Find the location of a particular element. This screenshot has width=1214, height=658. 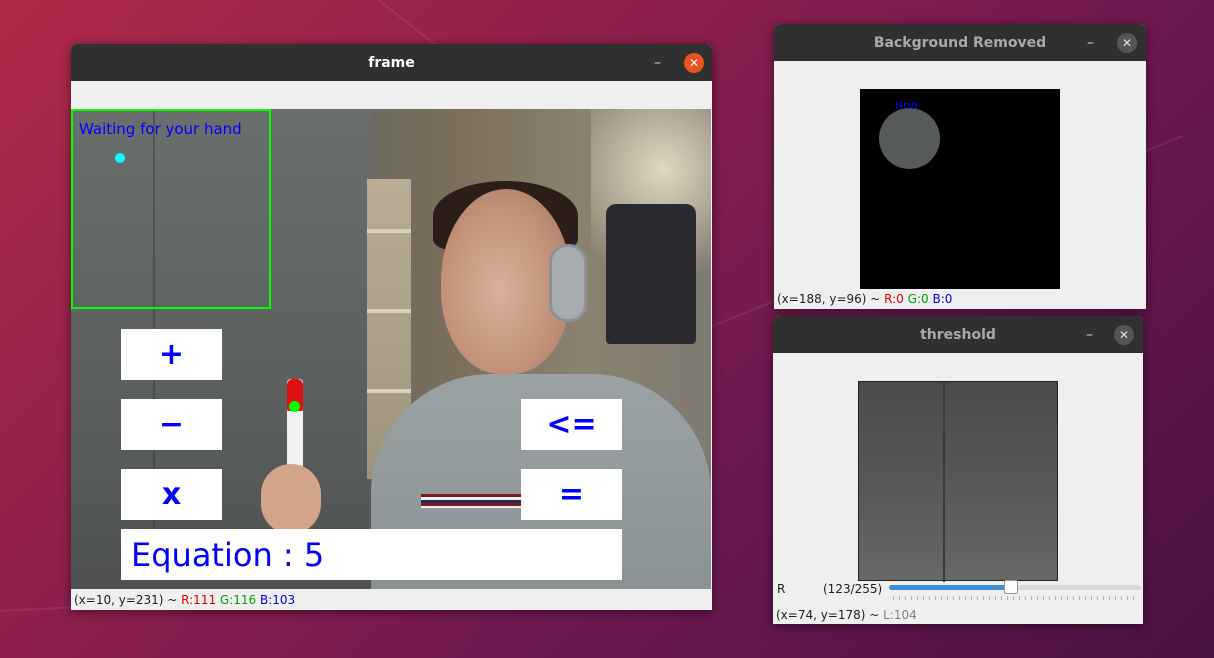

threshold-image is located at coordinates (958, 481).